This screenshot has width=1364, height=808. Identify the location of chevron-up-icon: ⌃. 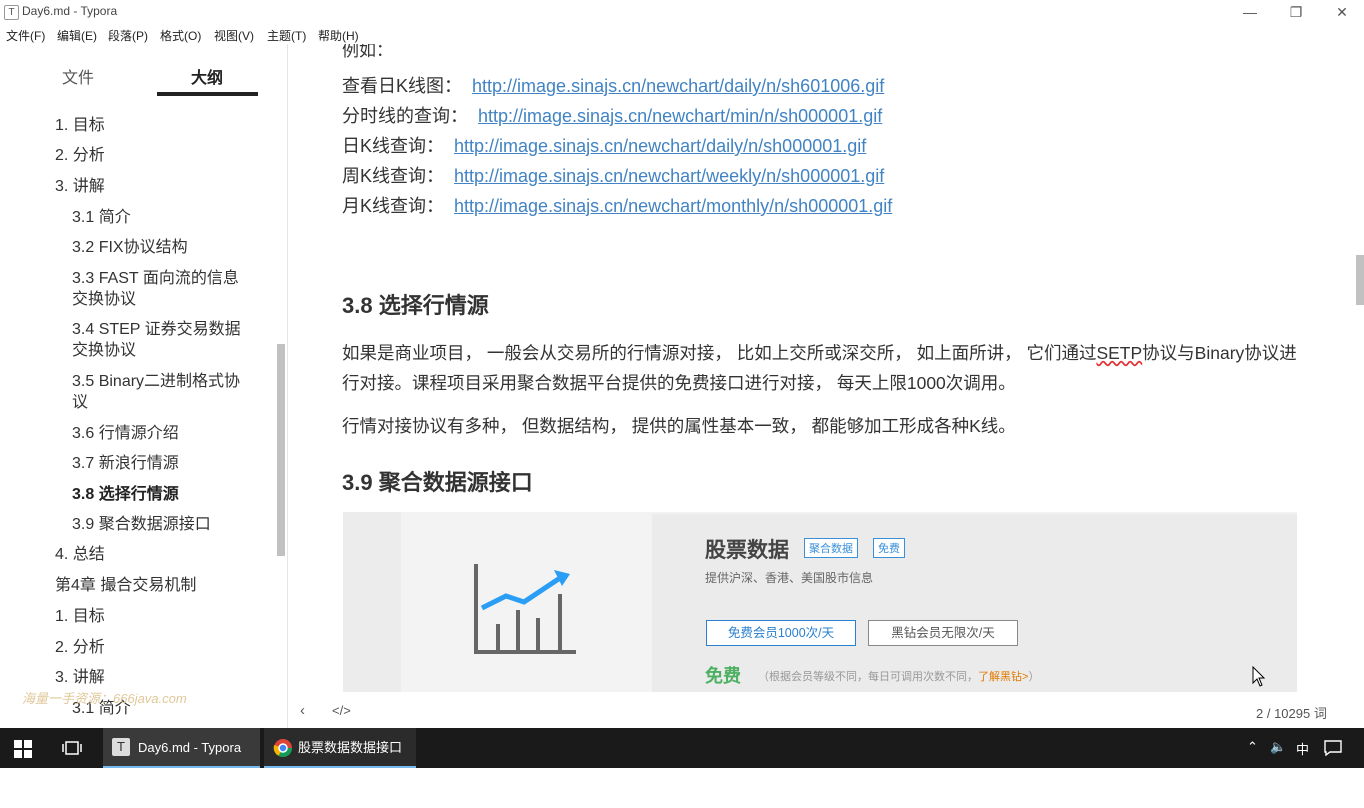
(1252, 747).